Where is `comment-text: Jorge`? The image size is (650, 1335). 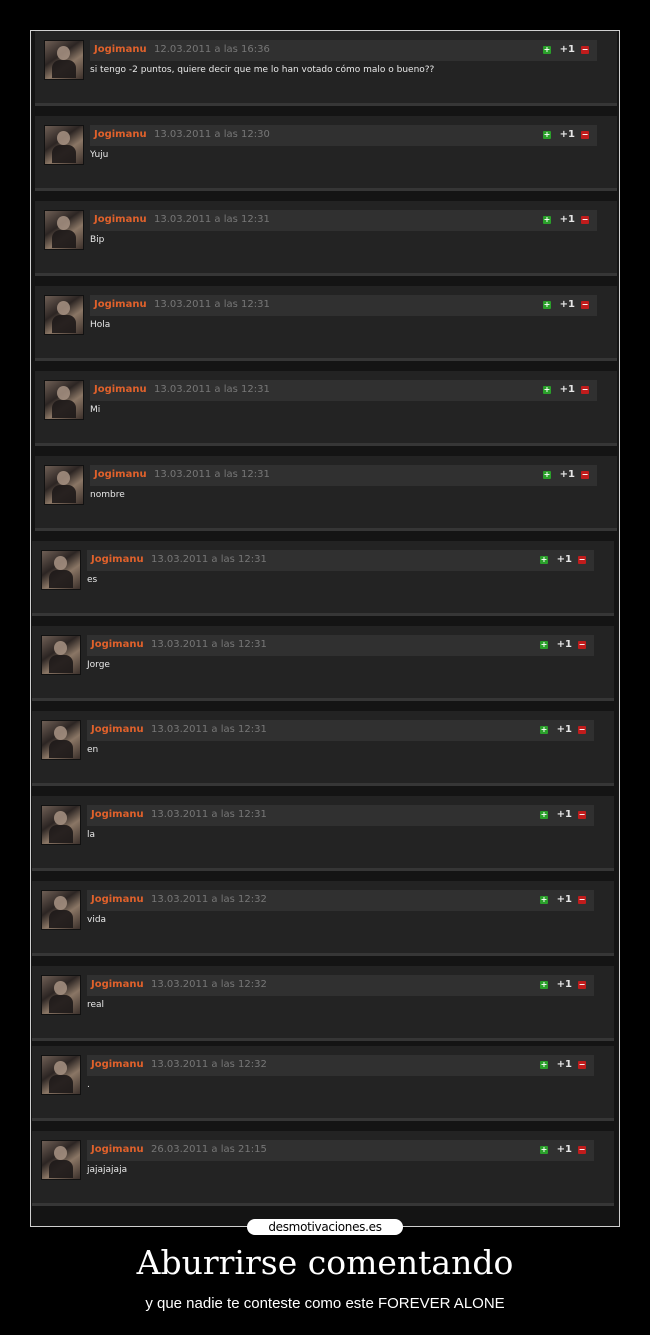 comment-text: Jorge is located at coordinates (98, 665).